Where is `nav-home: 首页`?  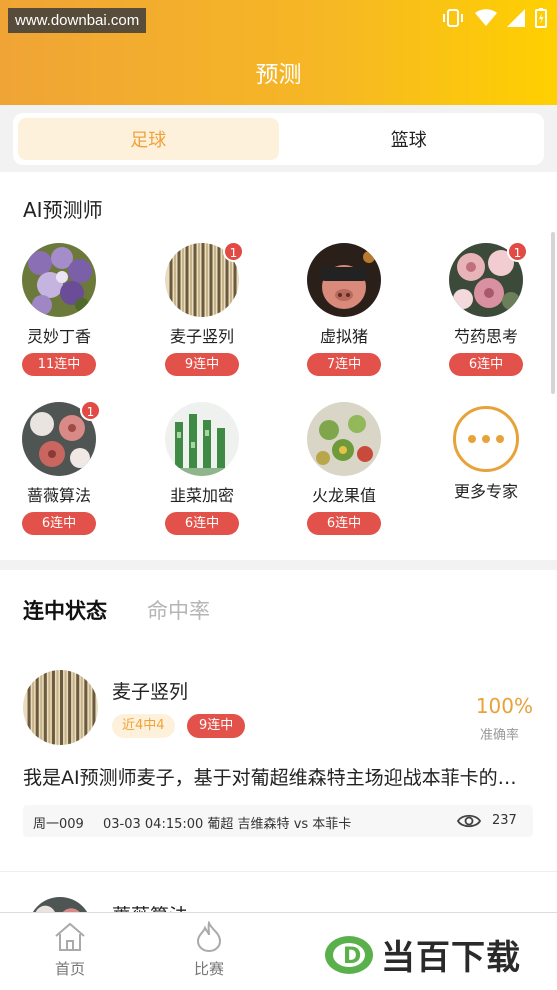 nav-home: 首页 is located at coordinates (70, 950).